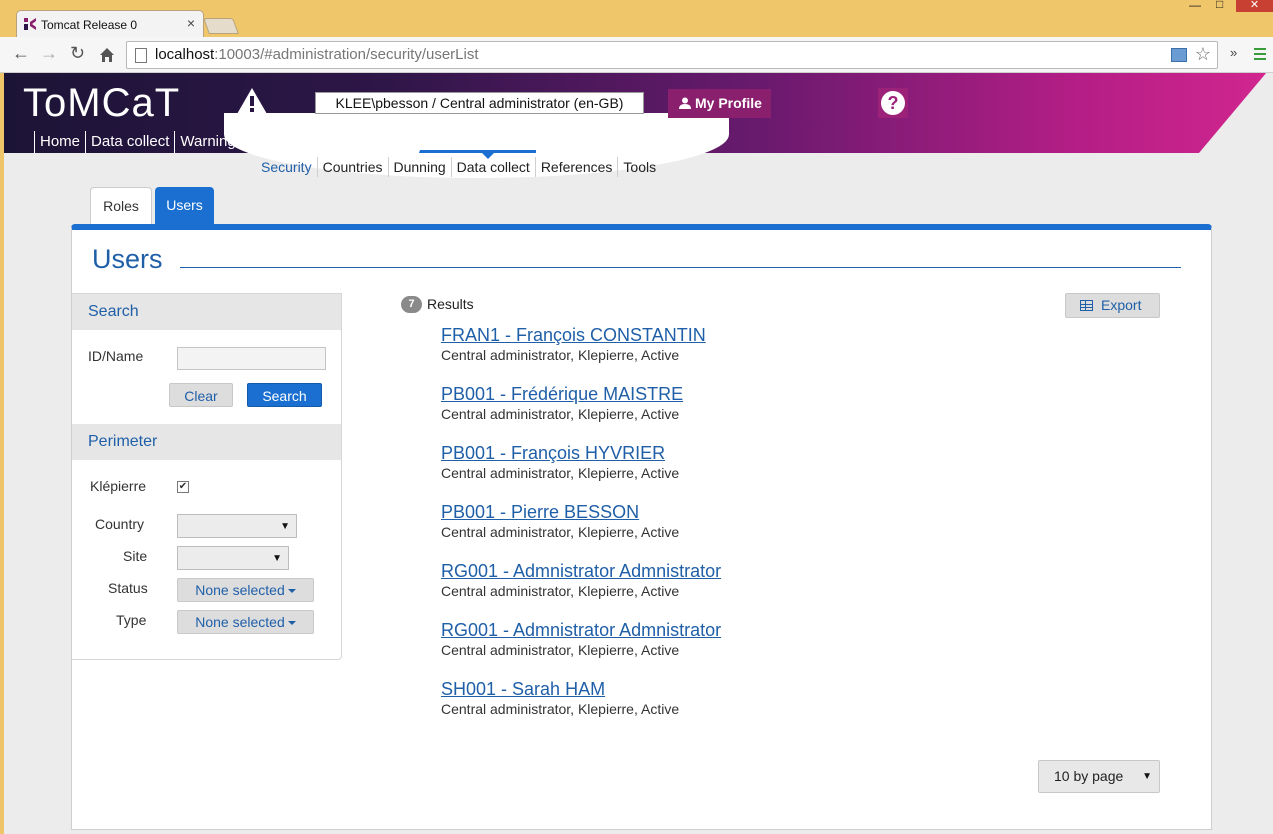  What do you see at coordinates (206, 312) in the screenshot?
I see `search-heading: Search` at bounding box center [206, 312].